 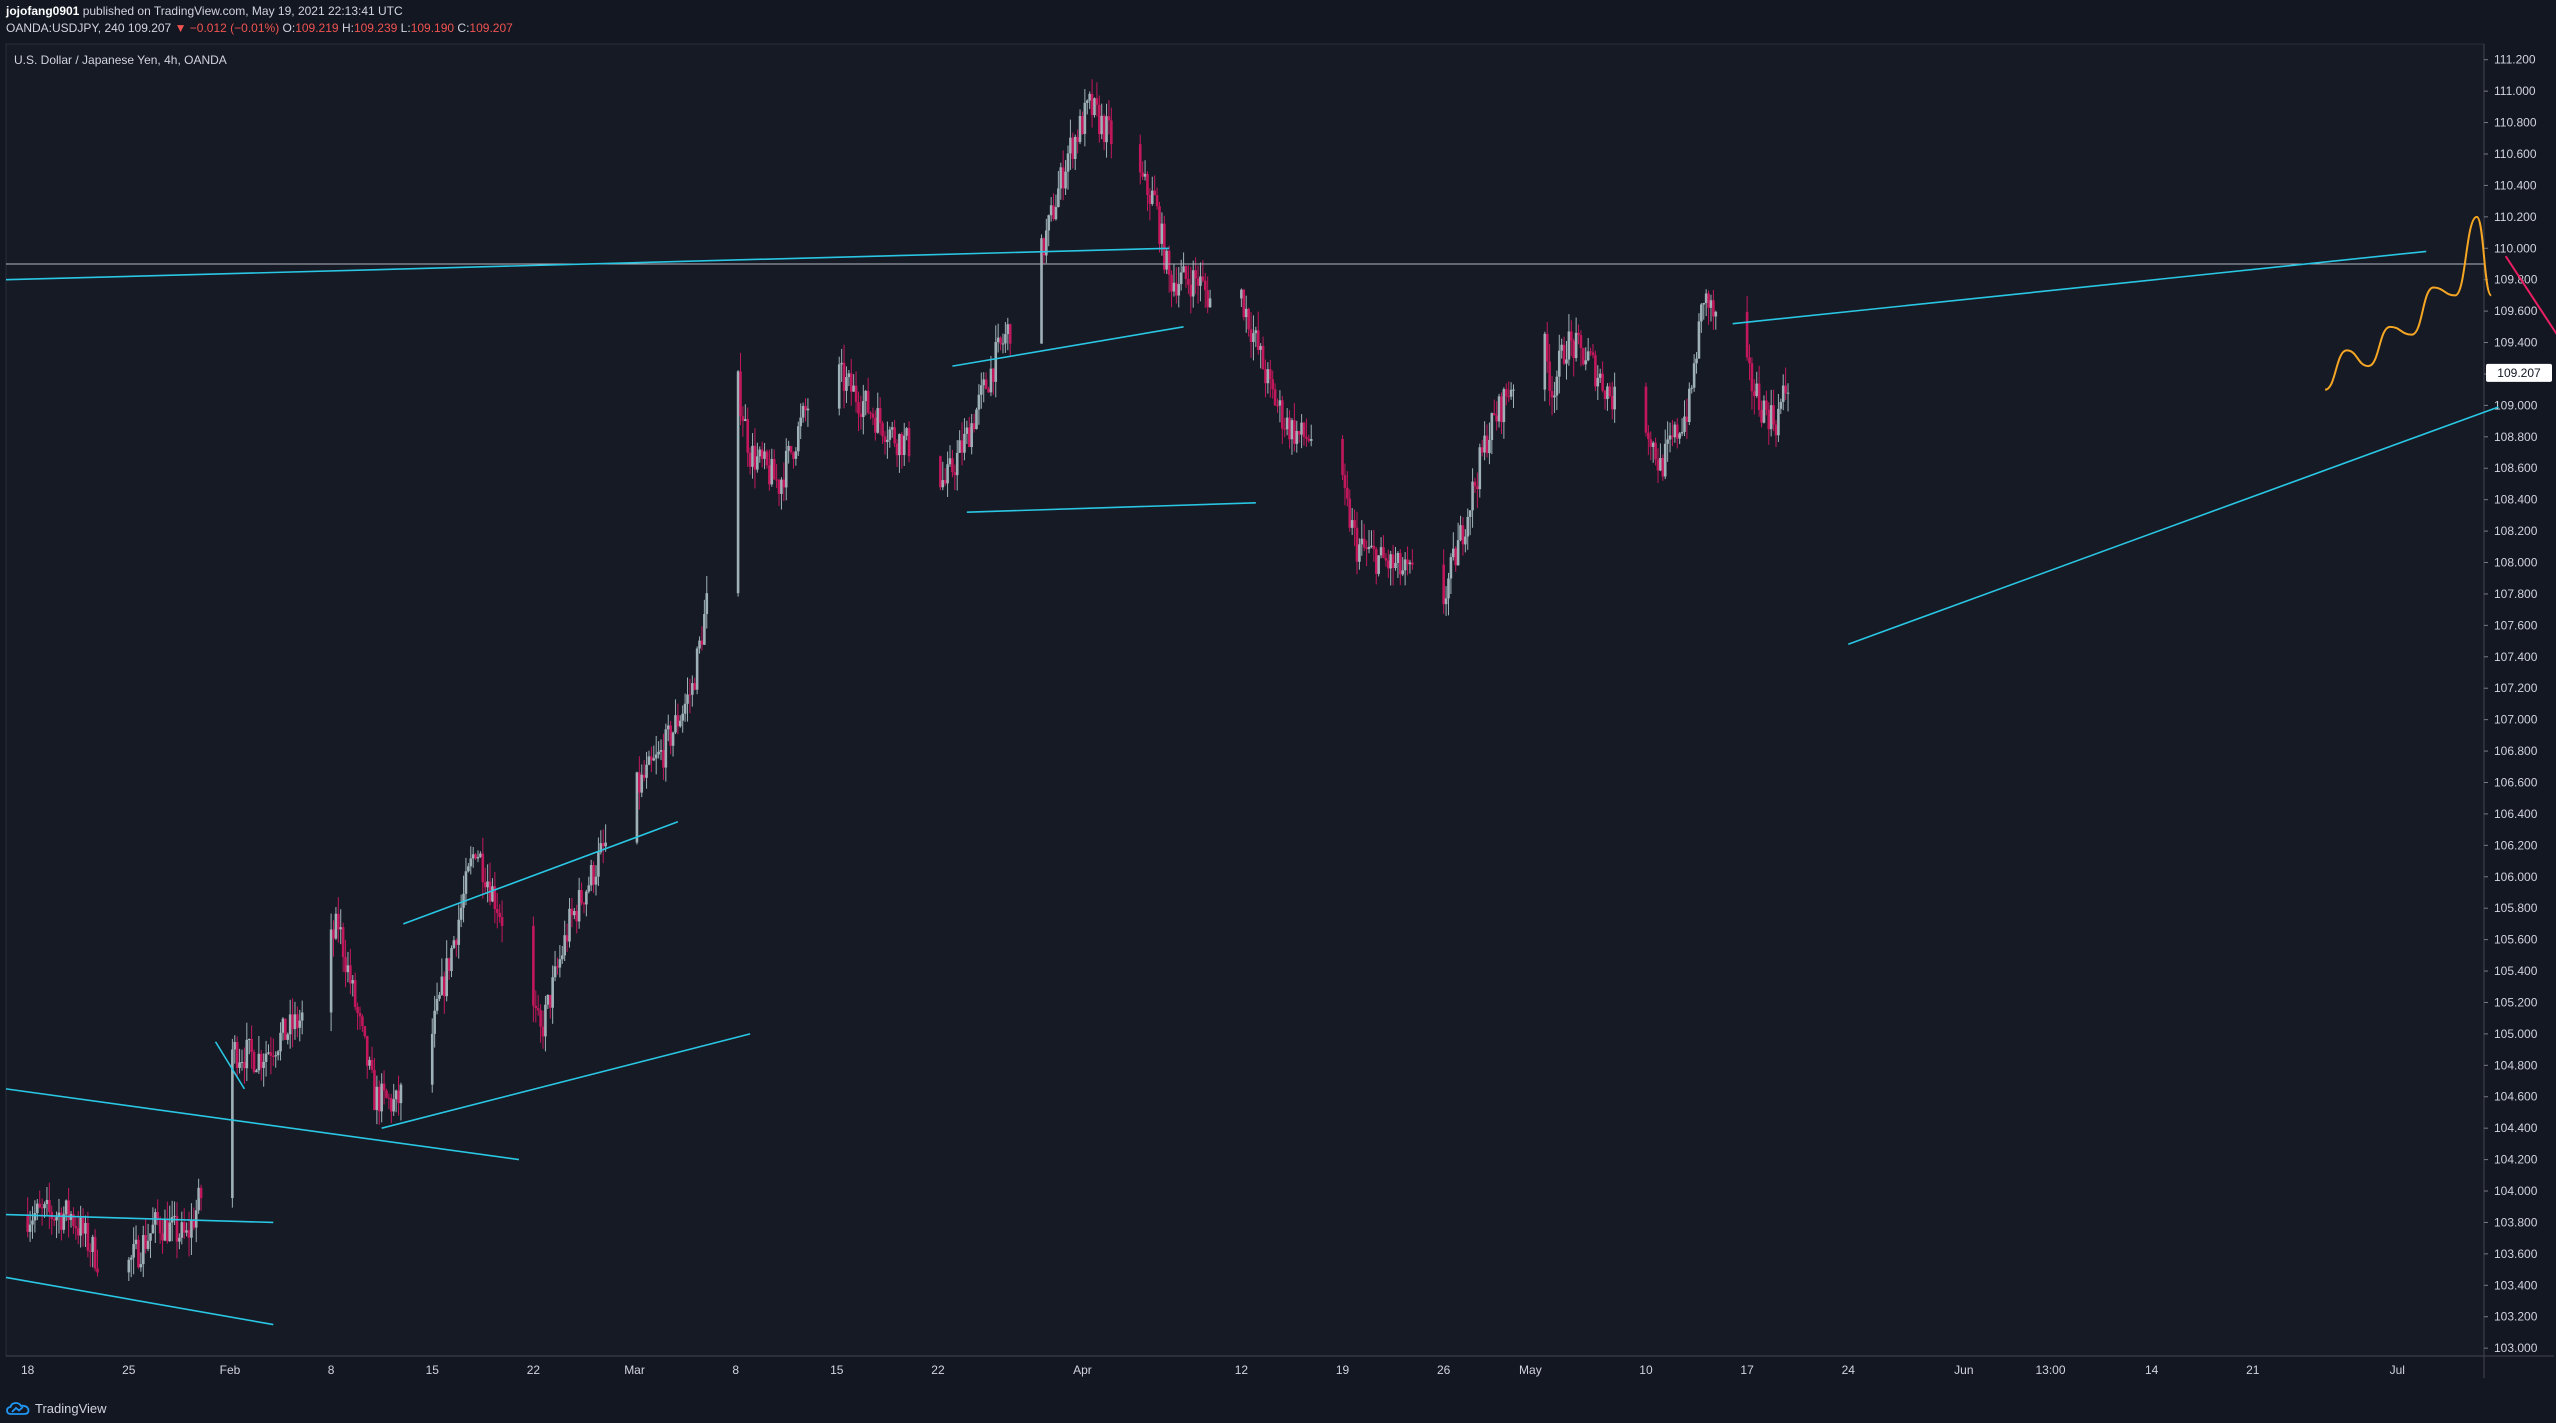 What do you see at coordinates (2152, 1370) in the screenshot?
I see `x-tick-label: 14` at bounding box center [2152, 1370].